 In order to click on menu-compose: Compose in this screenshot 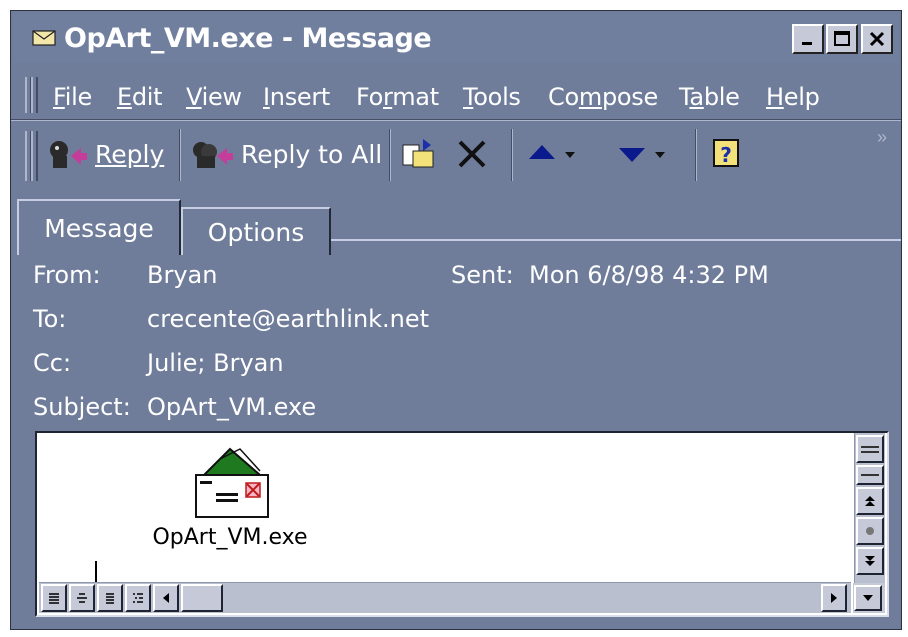, I will do `click(603, 97)`.